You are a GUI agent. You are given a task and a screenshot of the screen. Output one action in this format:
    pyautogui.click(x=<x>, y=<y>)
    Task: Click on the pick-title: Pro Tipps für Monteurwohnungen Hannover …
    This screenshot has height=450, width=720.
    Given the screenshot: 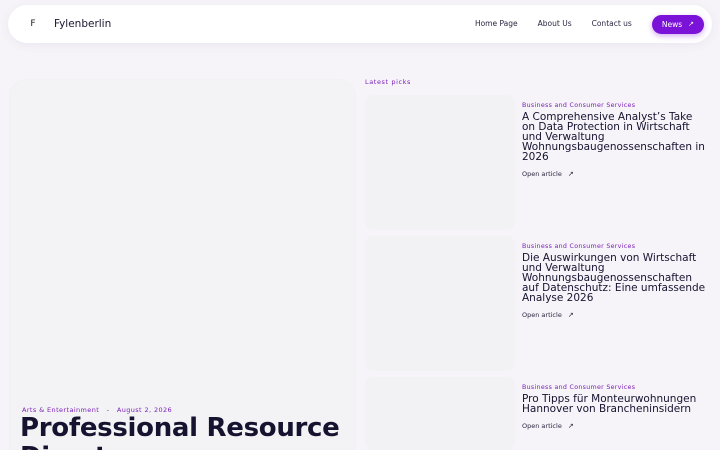 What is the action you would take?
    pyautogui.click(x=614, y=404)
    